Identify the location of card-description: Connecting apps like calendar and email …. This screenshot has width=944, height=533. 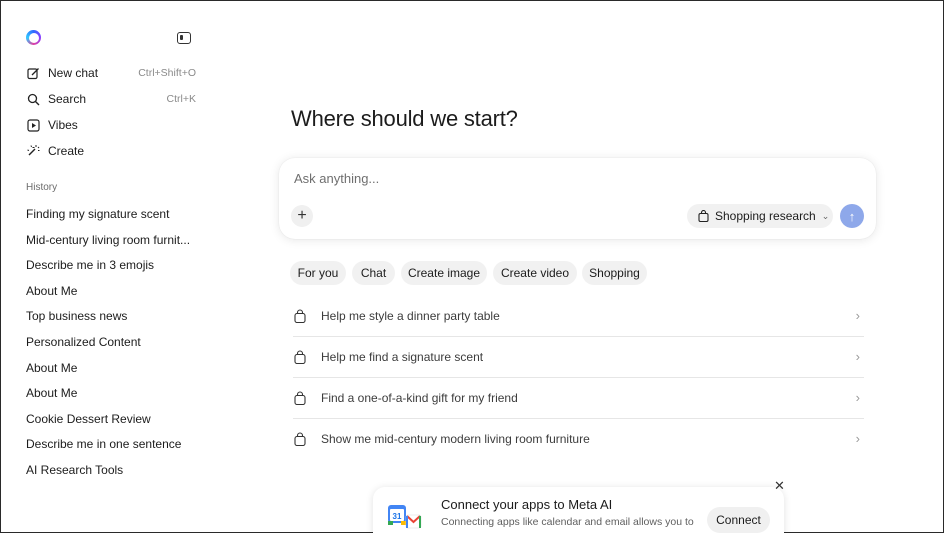
(567, 522).